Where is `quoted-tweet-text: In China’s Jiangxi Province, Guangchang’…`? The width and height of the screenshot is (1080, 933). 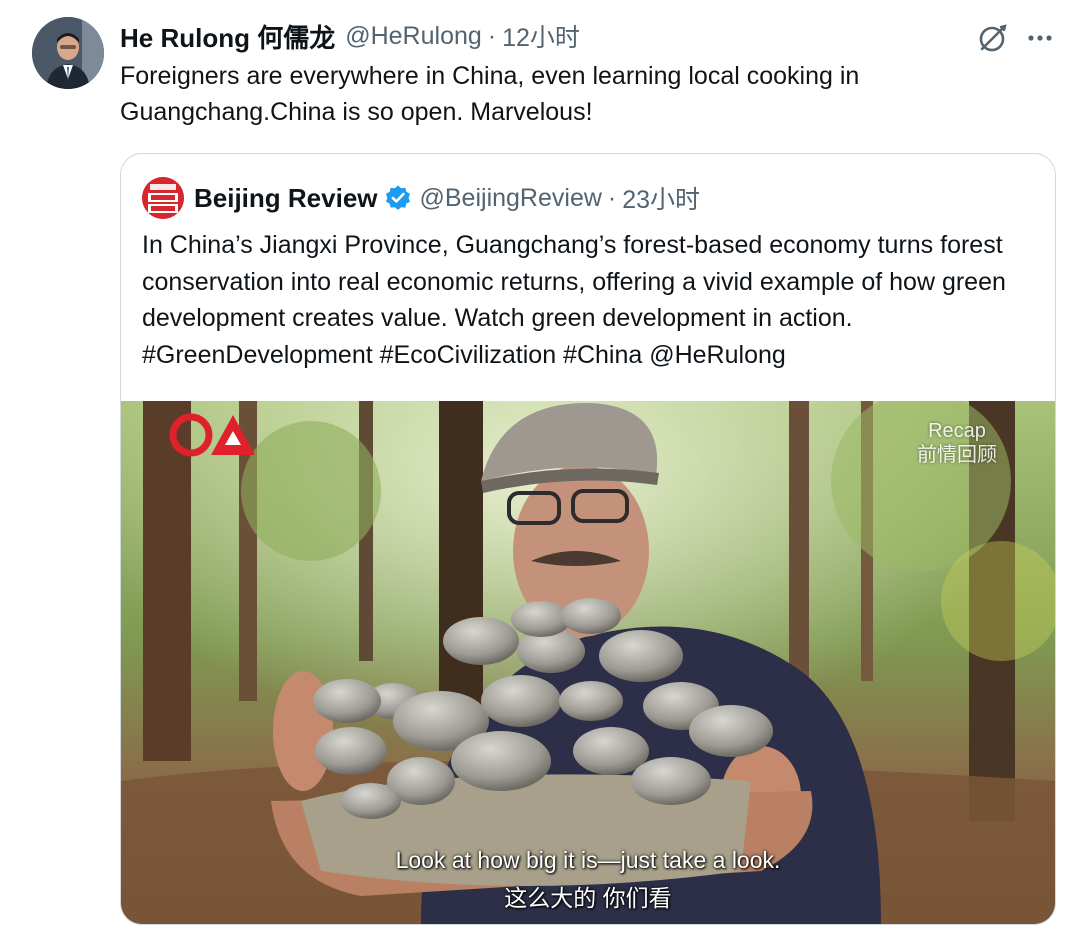
quoted-tweet-text: In China’s Jiangxi Province, Guangchang’… is located at coordinates (574, 300).